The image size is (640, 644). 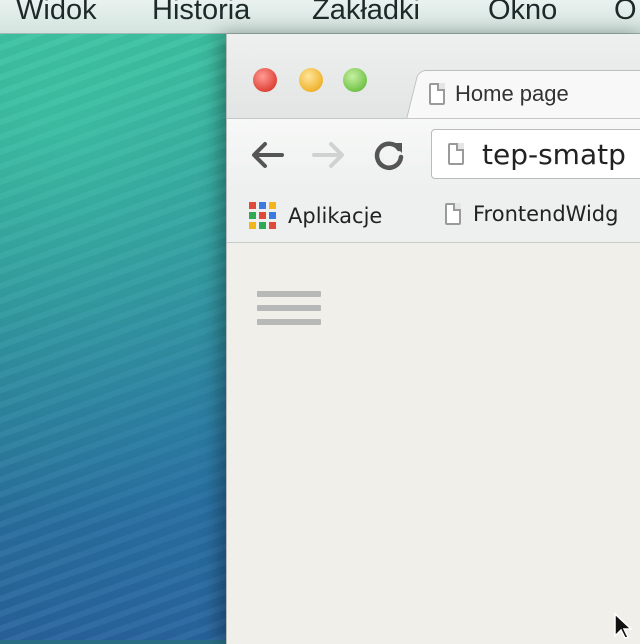 What do you see at coordinates (623, 625) in the screenshot?
I see `mouse-cursor-icon` at bounding box center [623, 625].